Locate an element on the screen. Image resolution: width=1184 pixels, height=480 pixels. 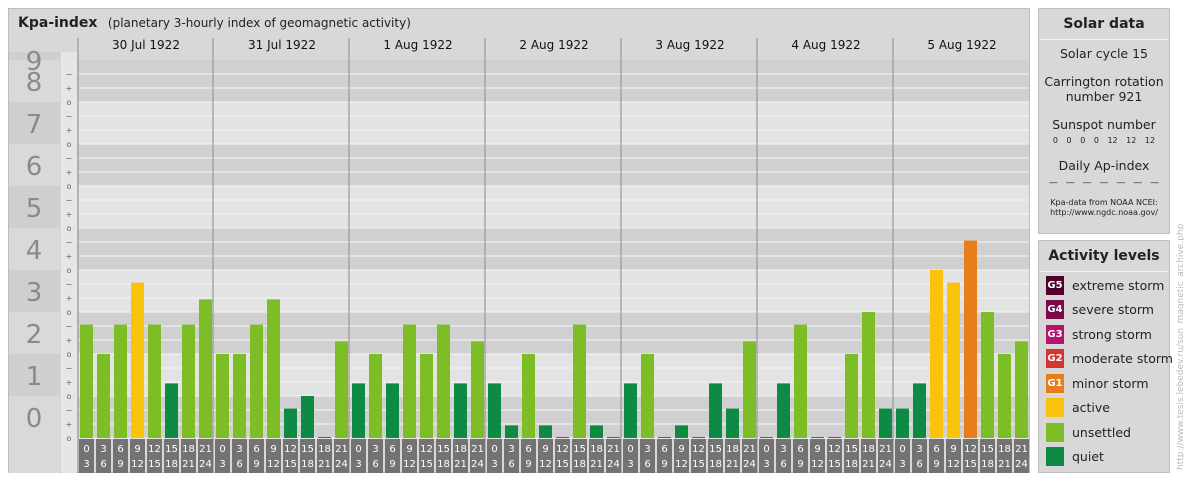
carrington-line-1: Carrington rotation is located at coordinates (1104, 81).